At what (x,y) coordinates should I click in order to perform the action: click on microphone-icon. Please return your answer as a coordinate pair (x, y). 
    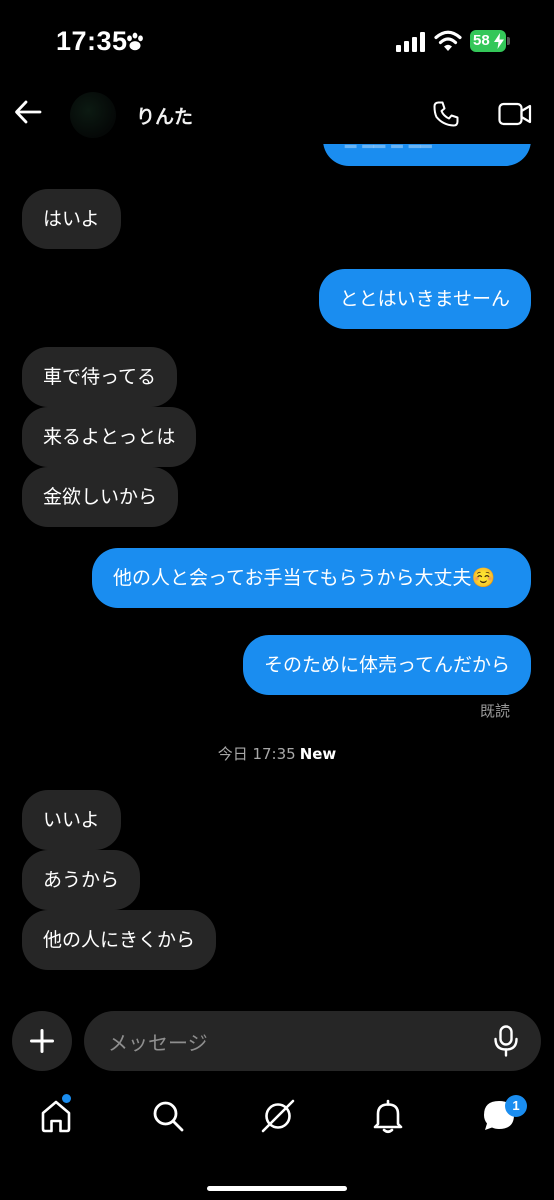
    Looking at the image, I should click on (506, 1041).